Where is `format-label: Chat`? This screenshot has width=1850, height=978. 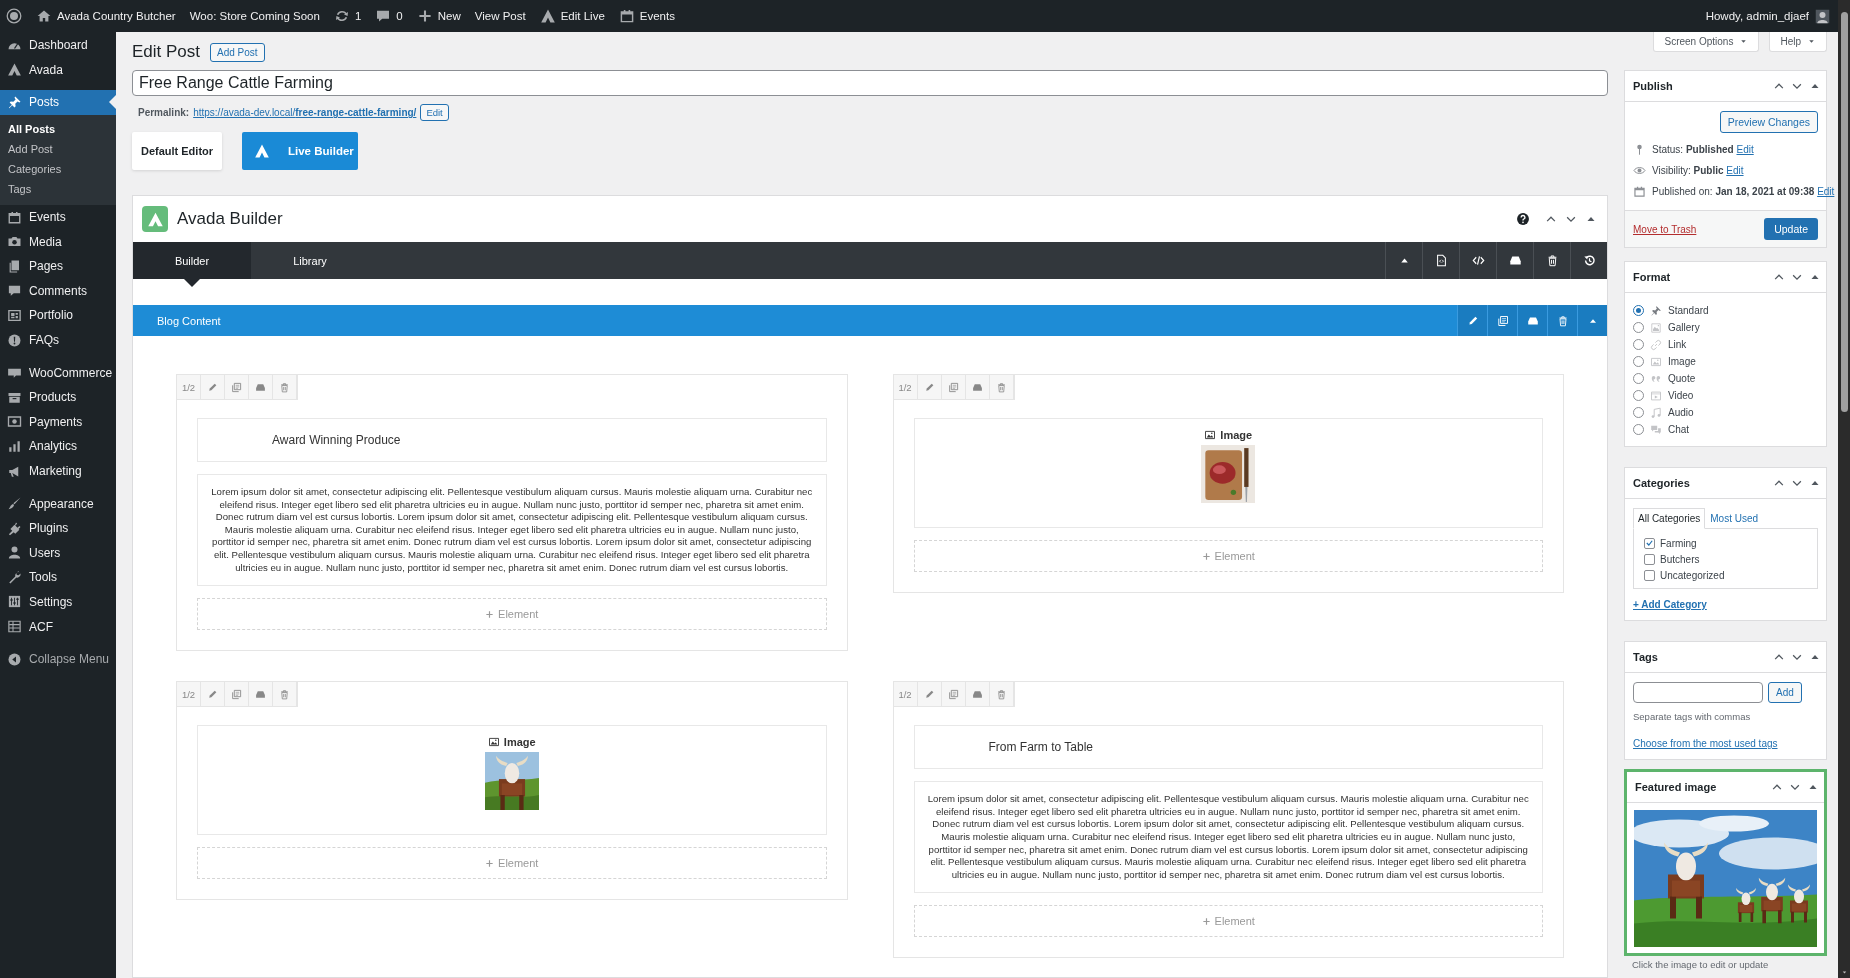
format-label: Chat is located at coordinates (1679, 429).